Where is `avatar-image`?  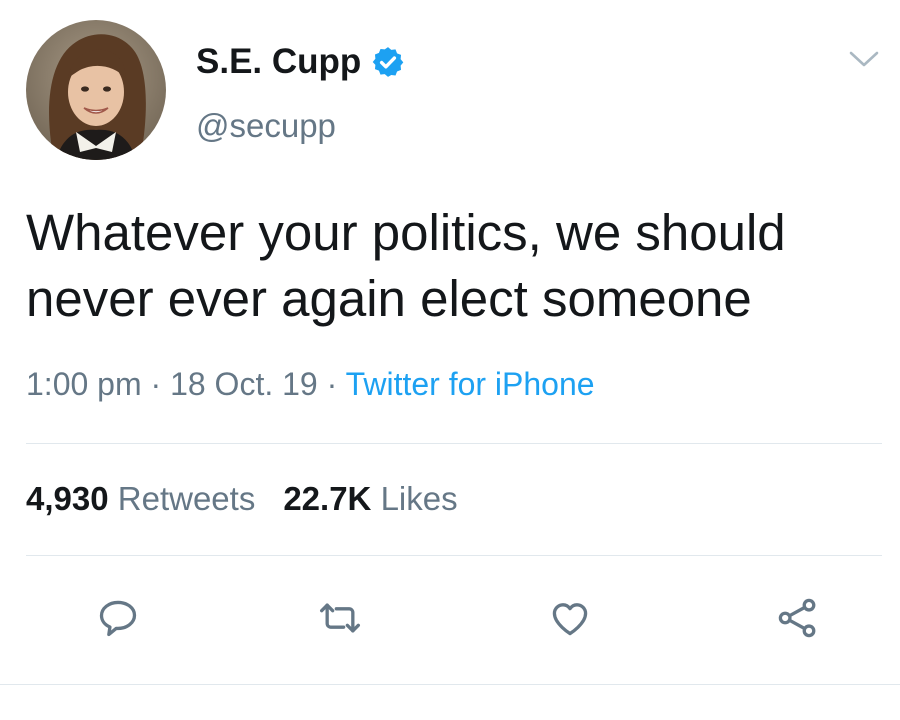
avatar-image is located at coordinates (96, 90).